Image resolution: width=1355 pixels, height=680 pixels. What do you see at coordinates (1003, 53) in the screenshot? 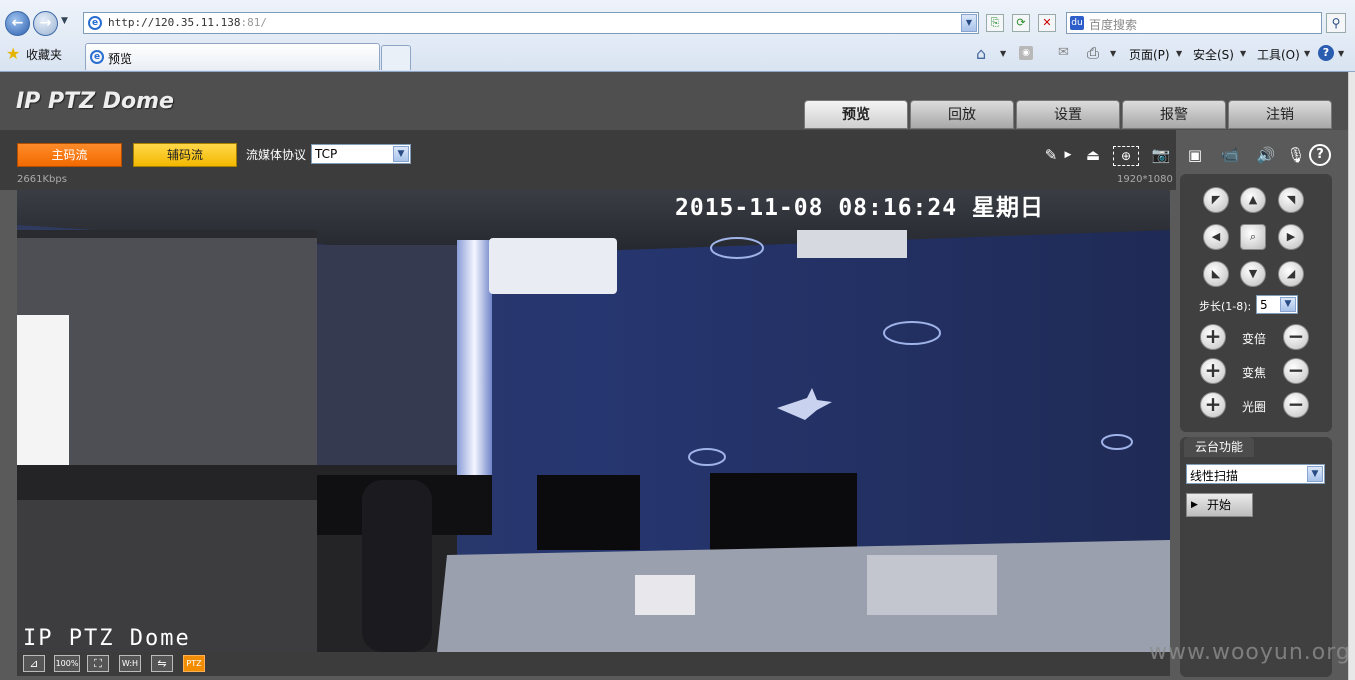
I see `home-dropdown-icon: ▼` at bounding box center [1003, 53].